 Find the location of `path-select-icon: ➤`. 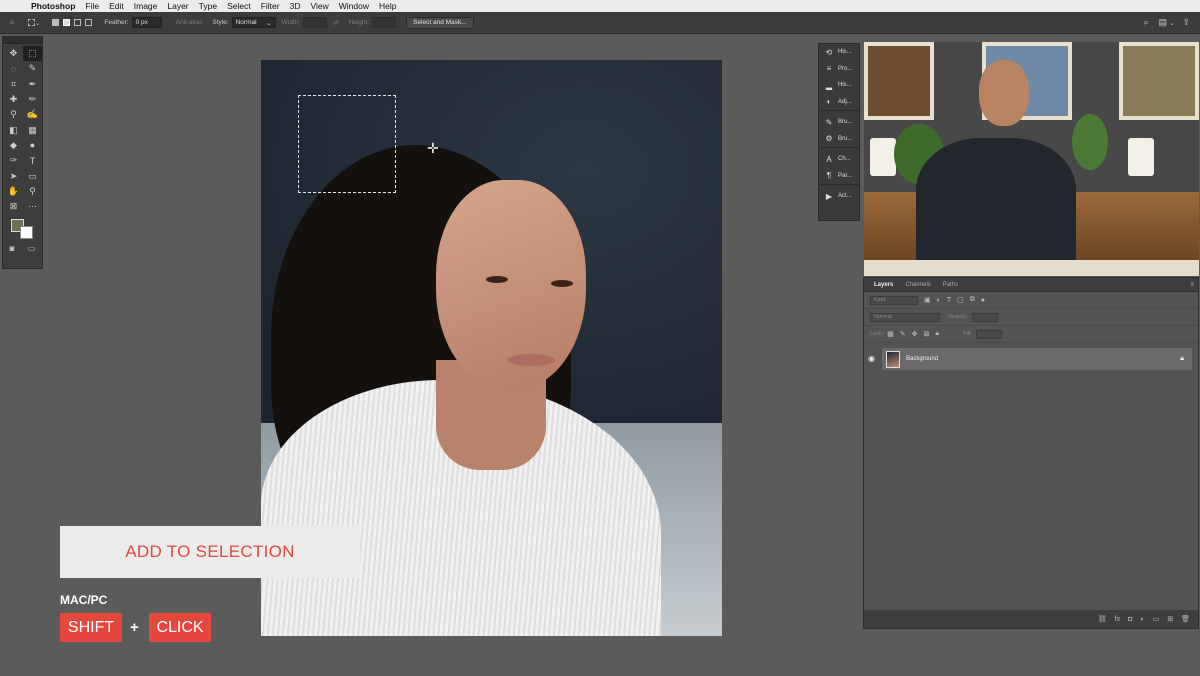

path-select-icon: ➤ is located at coordinates (13, 175).